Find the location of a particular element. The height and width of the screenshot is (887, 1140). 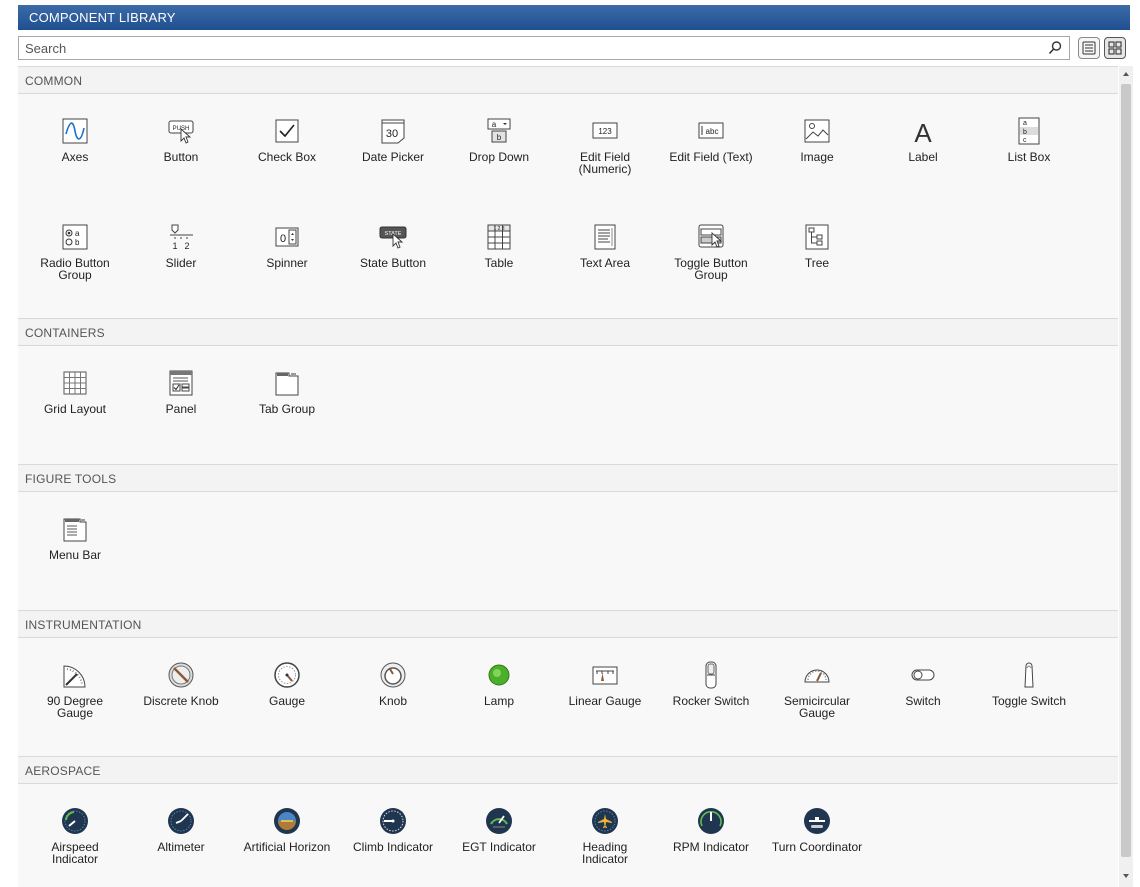

component-turn-coordinator: Turn Coordinator is located at coordinates (817, 829).